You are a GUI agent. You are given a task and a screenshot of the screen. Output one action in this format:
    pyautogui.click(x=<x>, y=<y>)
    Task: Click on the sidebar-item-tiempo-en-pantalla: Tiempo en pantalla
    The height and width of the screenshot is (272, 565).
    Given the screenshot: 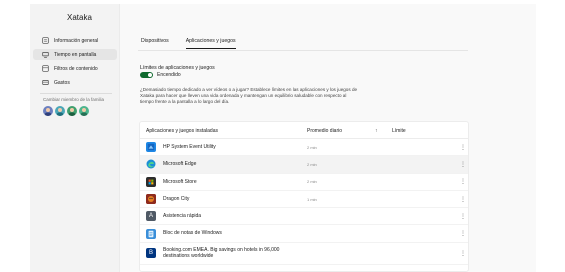 What is the action you would take?
    pyautogui.click(x=75, y=54)
    